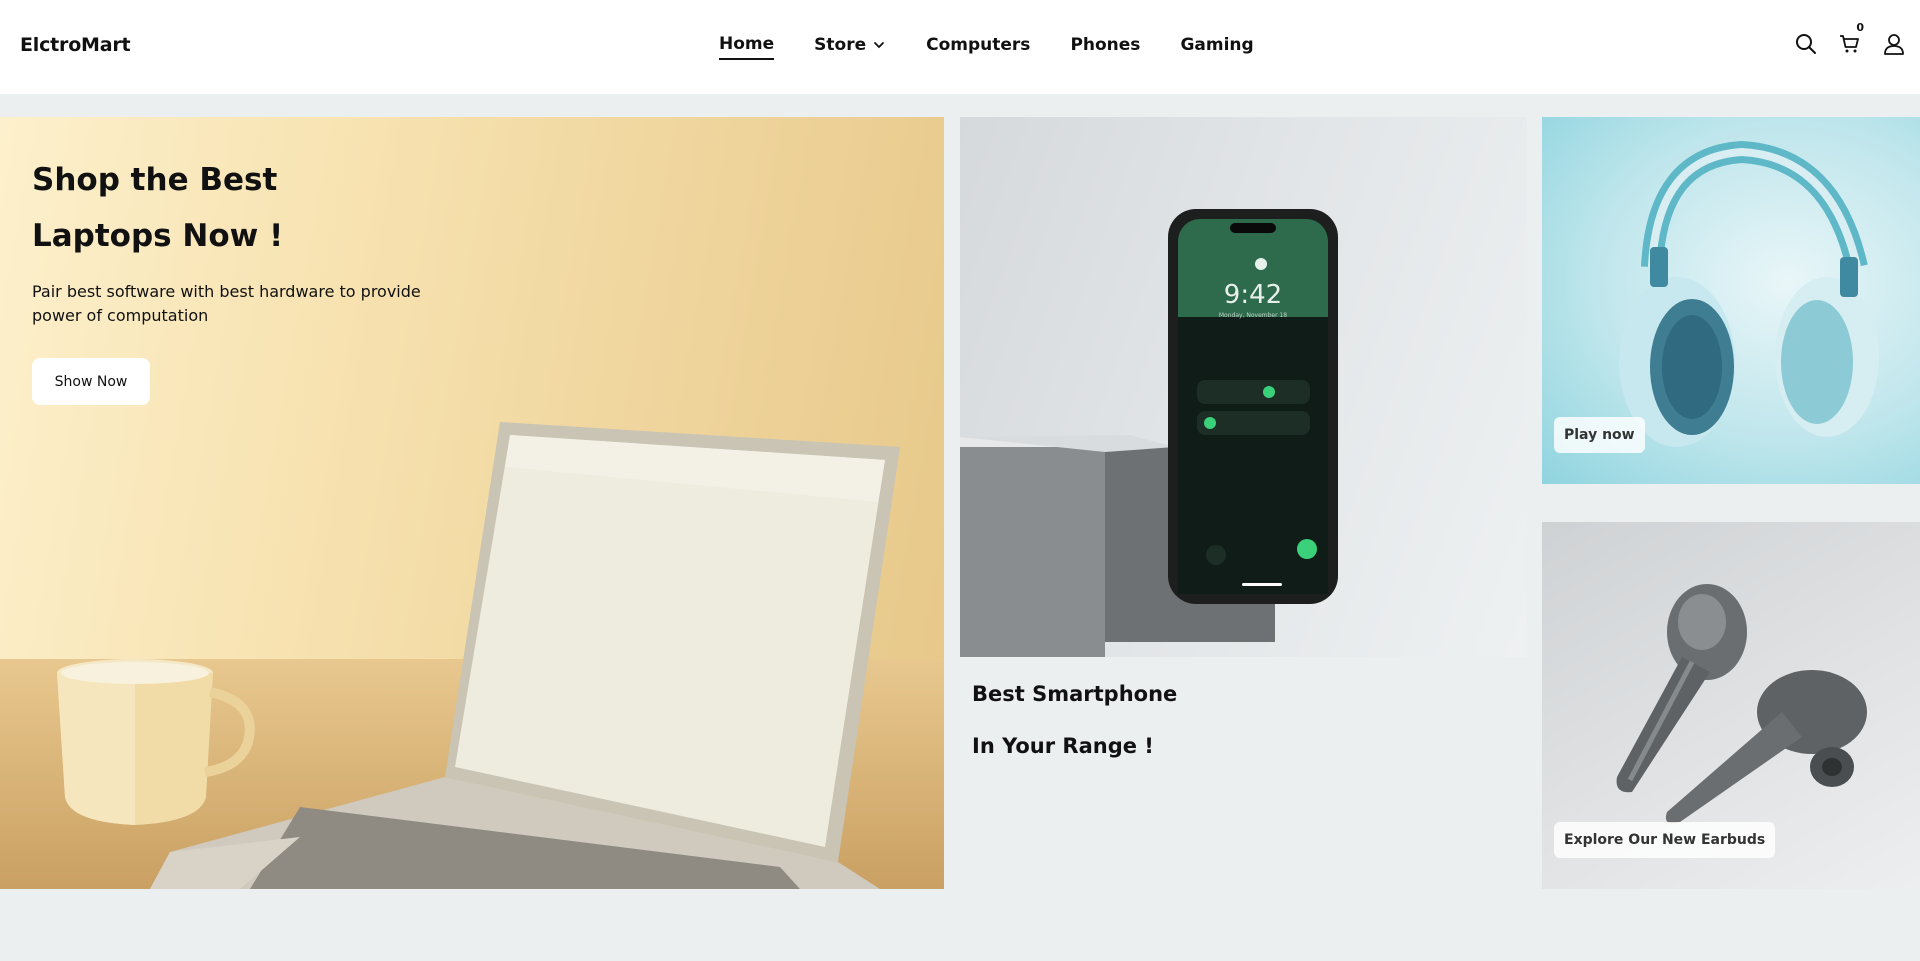 The image size is (1920, 961). What do you see at coordinates (1731, 705) in the screenshot?
I see `earbuds-banner: Explore Our New Earbuds` at bounding box center [1731, 705].